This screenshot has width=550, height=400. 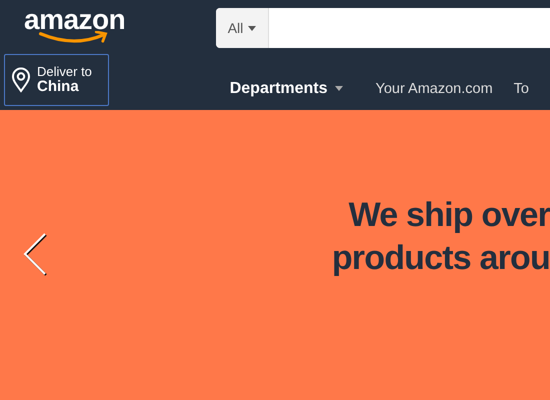 What do you see at coordinates (441, 258) in the screenshot?
I see `banner-headline: products arou` at bounding box center [441, 258].